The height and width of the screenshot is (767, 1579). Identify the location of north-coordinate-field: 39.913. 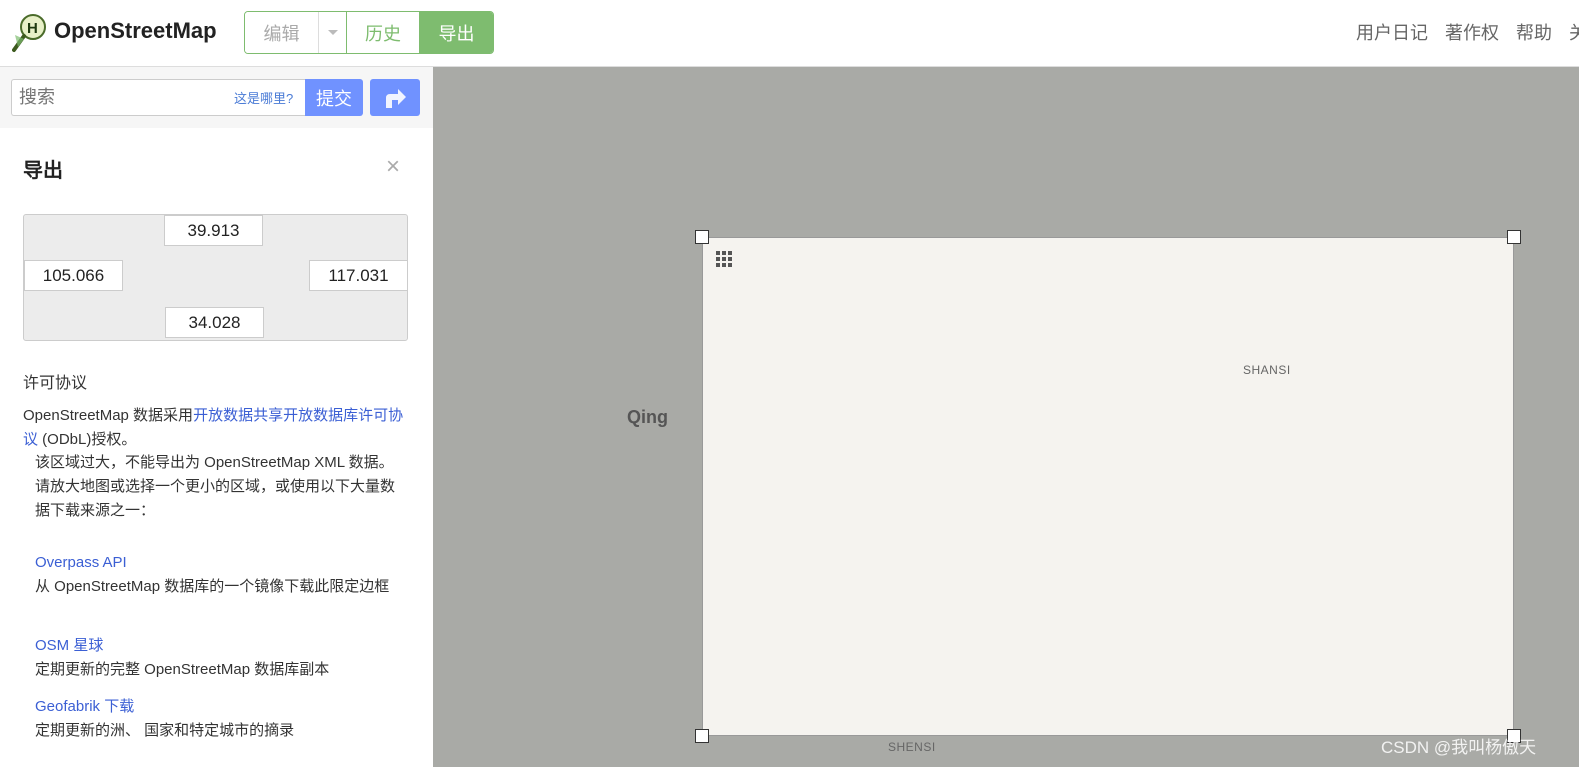
(213, 230).